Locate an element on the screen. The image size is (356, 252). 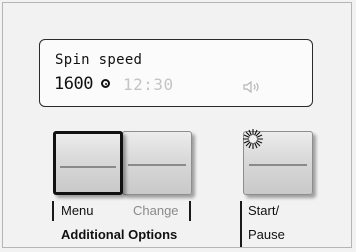
display-time-value: 12:30 is located at coordinates (148, 84).